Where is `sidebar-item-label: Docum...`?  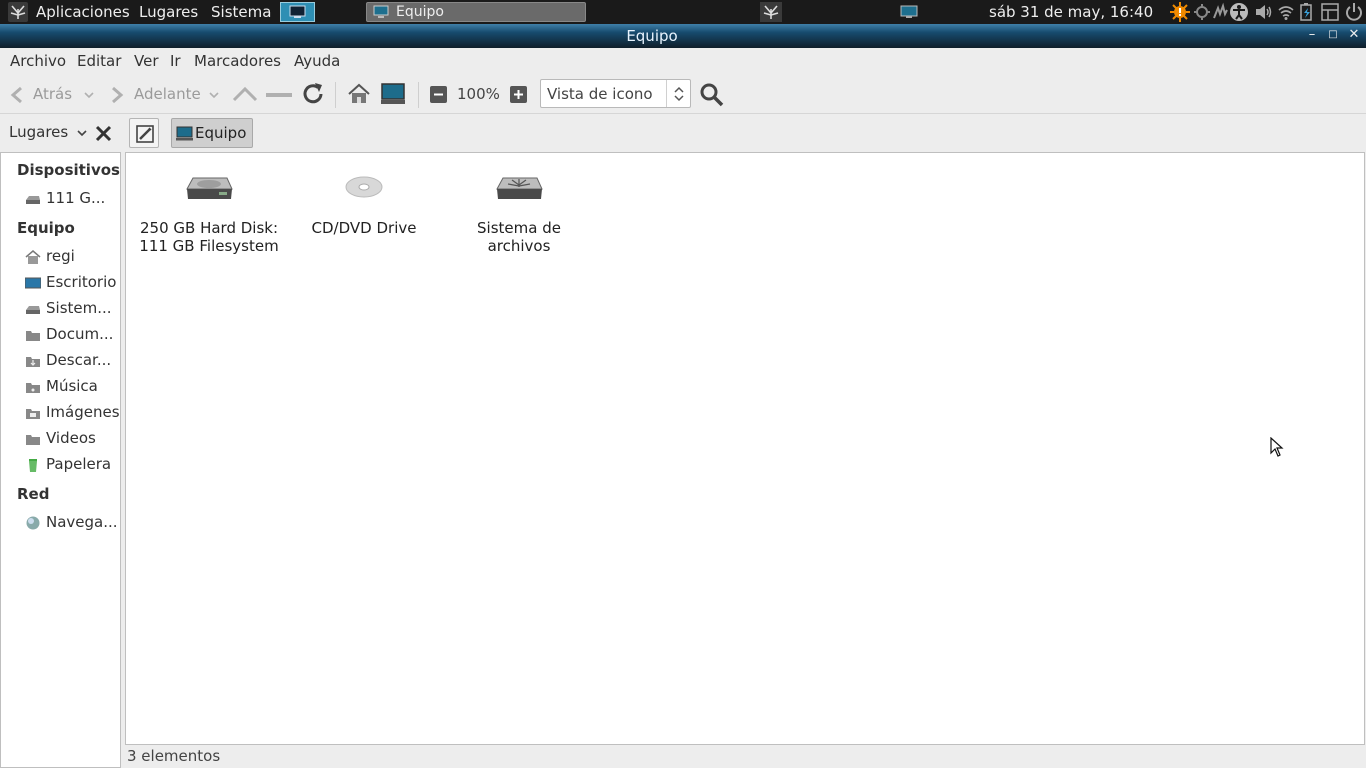
sidebar-item-label: Docum... is located at coordinates (80, 334).